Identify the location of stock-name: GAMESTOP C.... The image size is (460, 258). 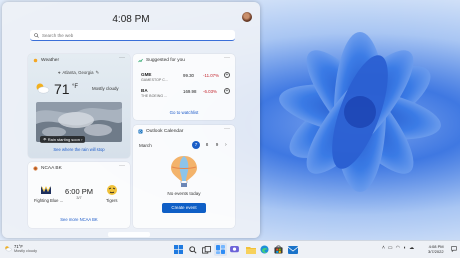
(154, 80).